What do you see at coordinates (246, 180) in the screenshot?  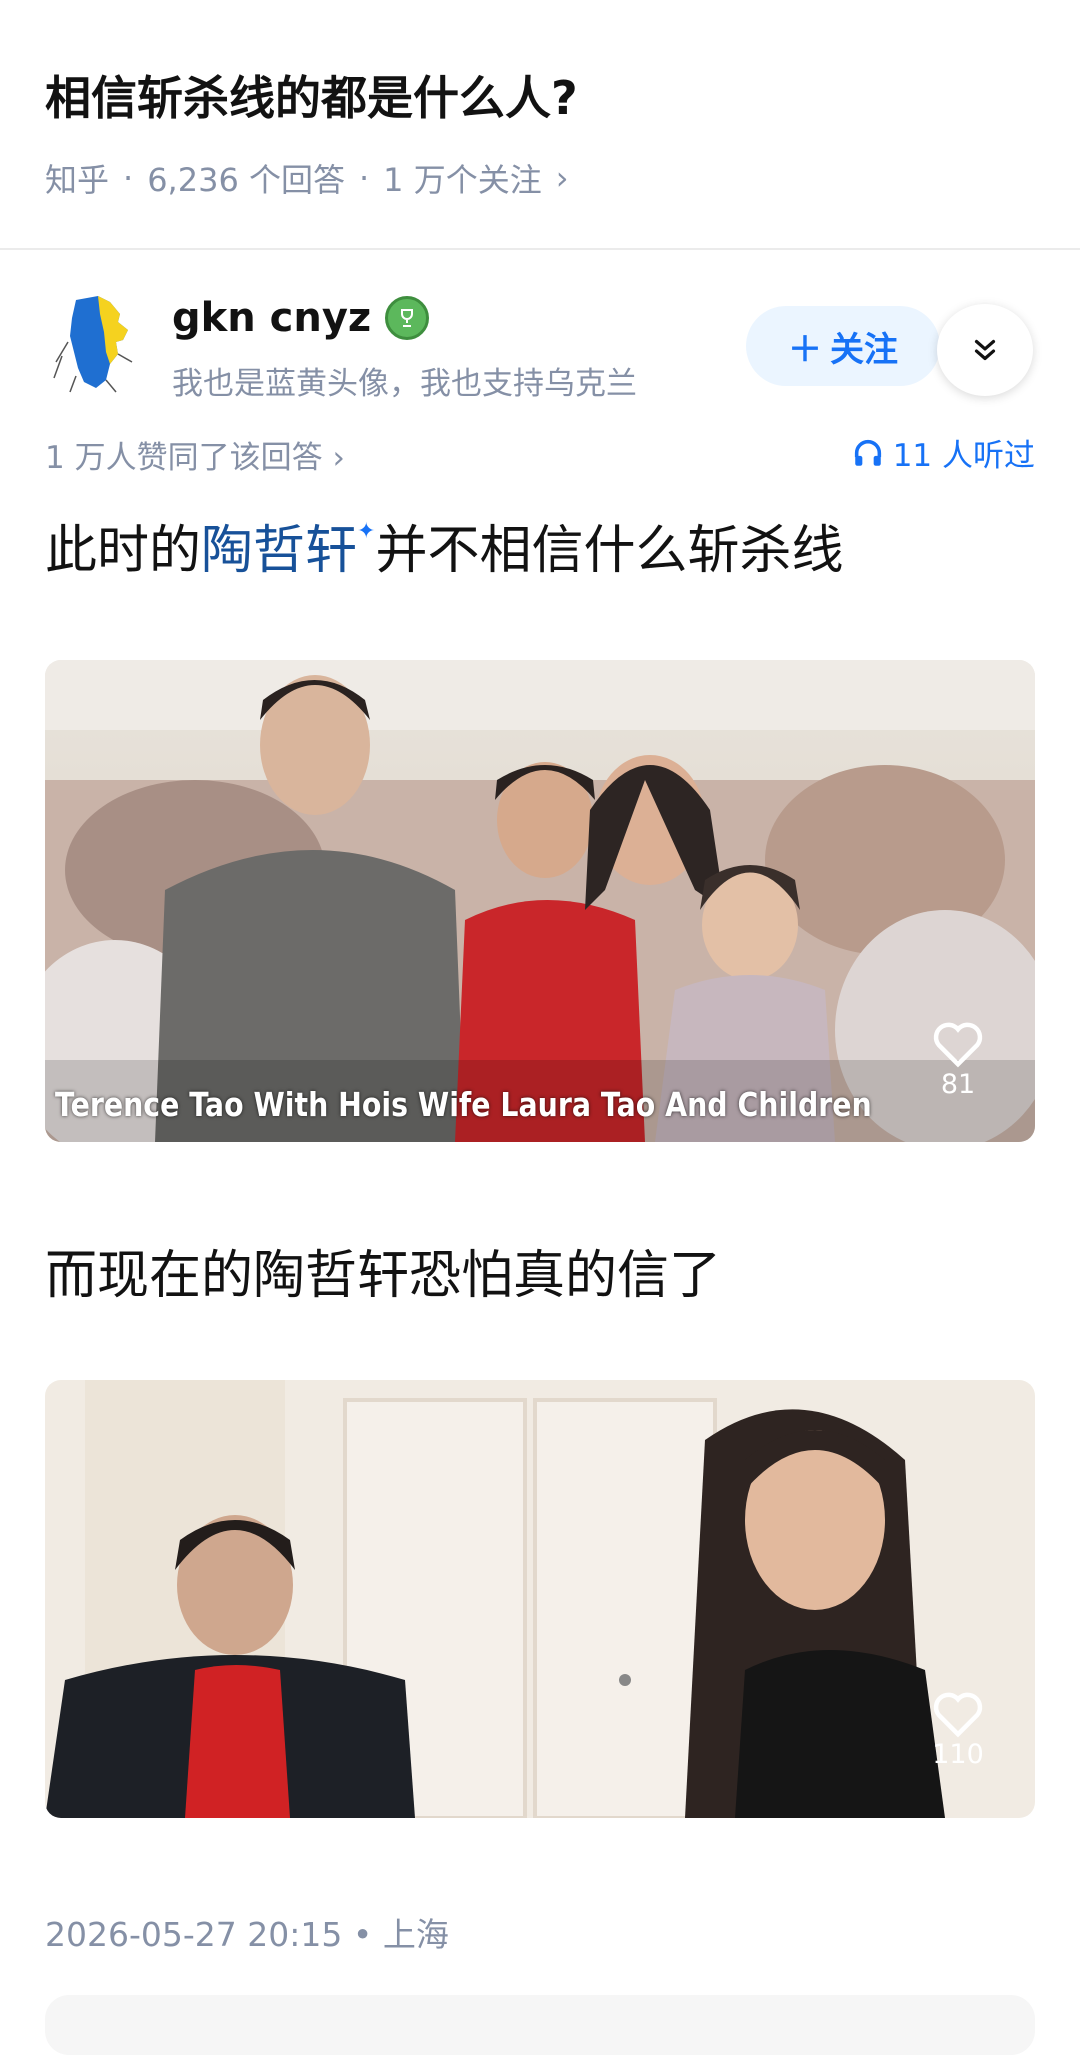 I see `answer-count: 6,236 个回答` at bounding box center [246, 180].